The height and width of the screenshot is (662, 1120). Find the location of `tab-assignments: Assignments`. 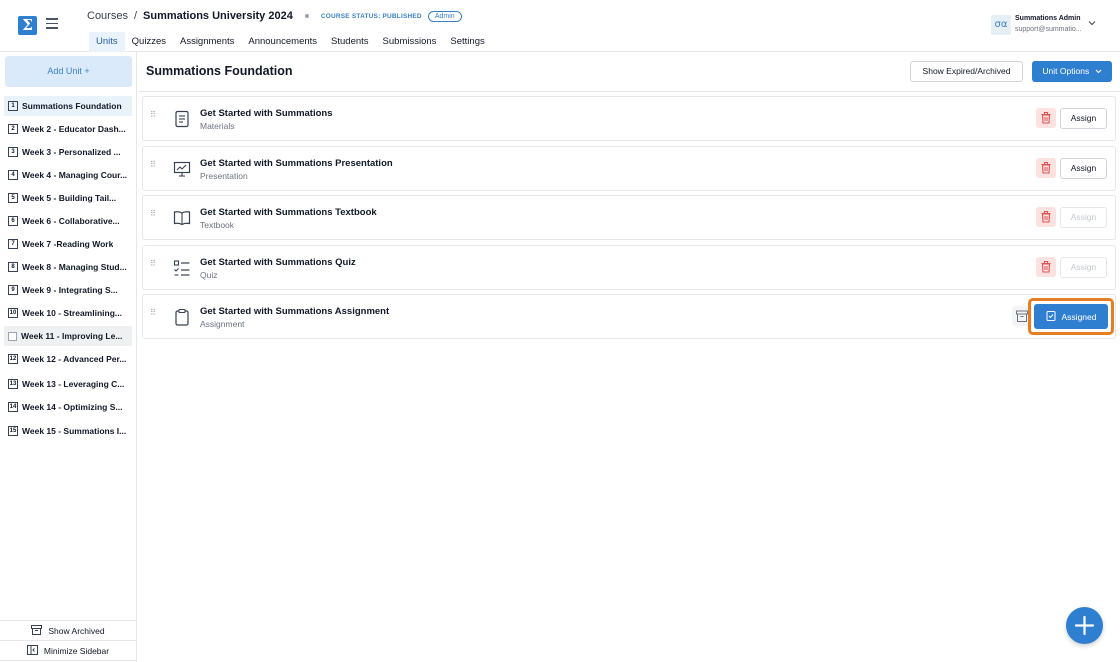

tab-assignments: Assignments is located at coordinates (207, 43).